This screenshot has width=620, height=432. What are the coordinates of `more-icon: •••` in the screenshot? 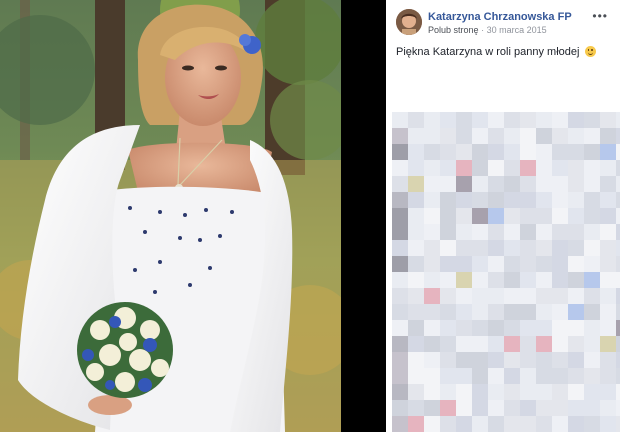 It's located at (600, 16).